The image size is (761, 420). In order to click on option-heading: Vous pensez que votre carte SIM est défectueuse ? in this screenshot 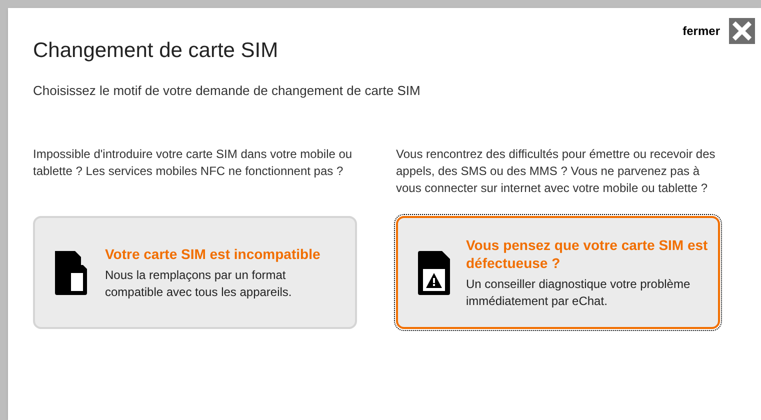, I will do `click(587, 254)`.